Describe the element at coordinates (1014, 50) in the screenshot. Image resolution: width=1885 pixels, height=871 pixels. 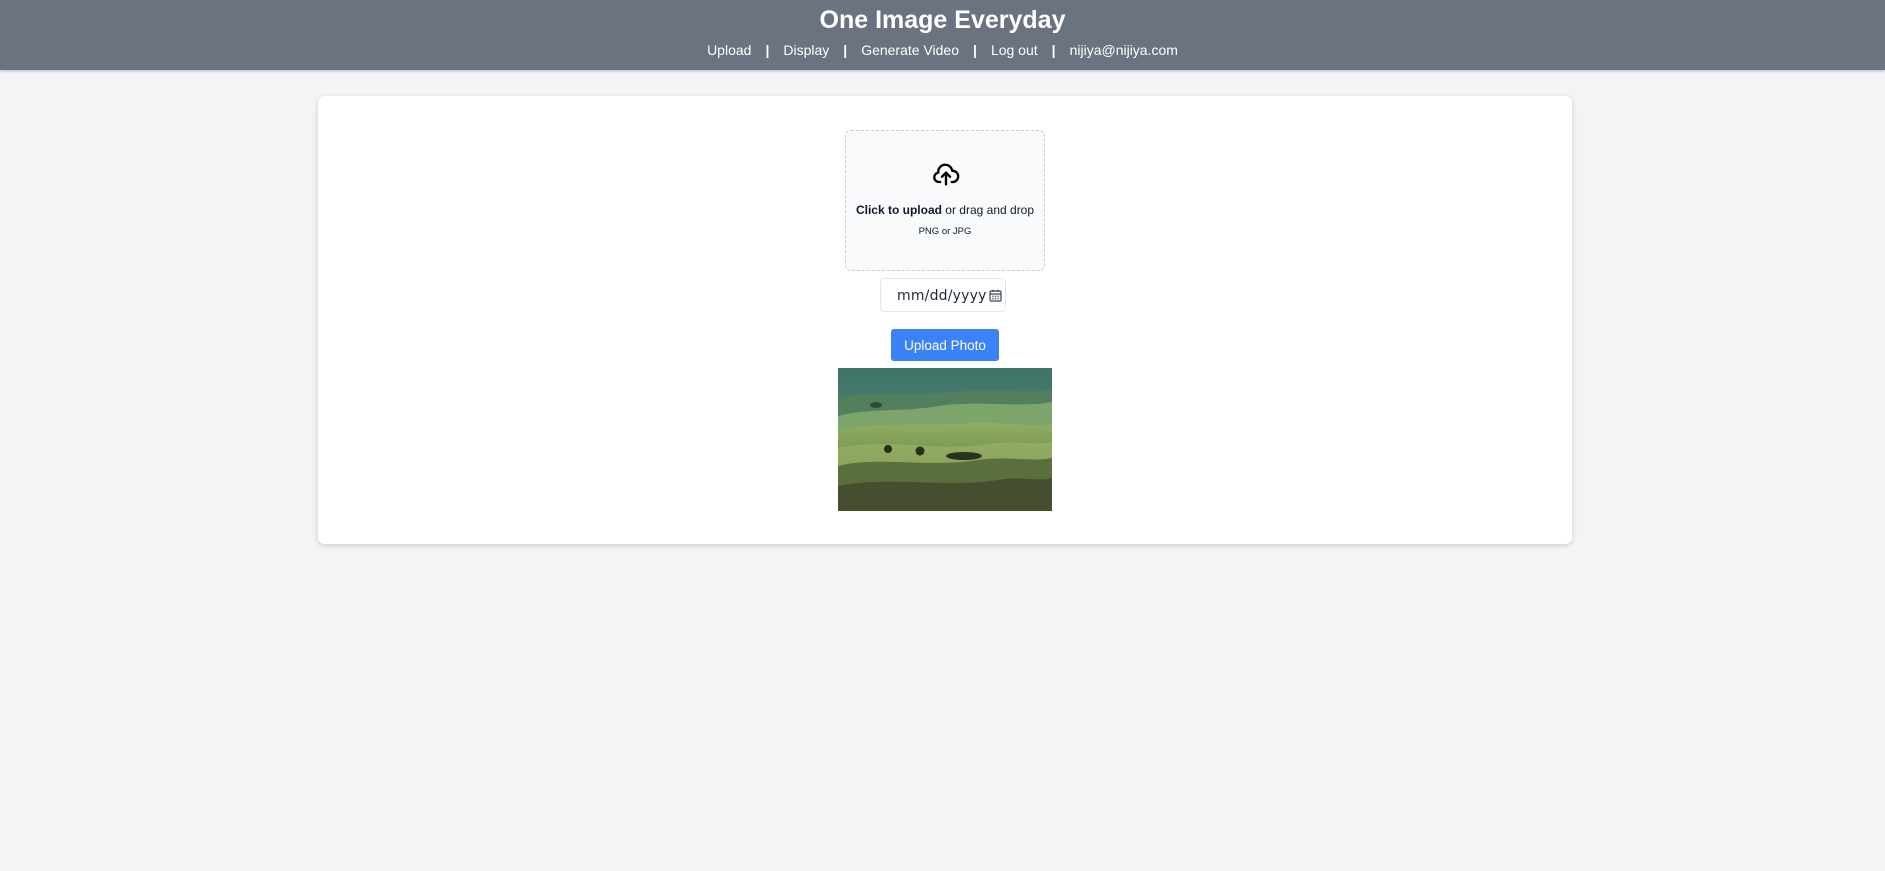
I see `nav-logout-link: Log out` at that location.